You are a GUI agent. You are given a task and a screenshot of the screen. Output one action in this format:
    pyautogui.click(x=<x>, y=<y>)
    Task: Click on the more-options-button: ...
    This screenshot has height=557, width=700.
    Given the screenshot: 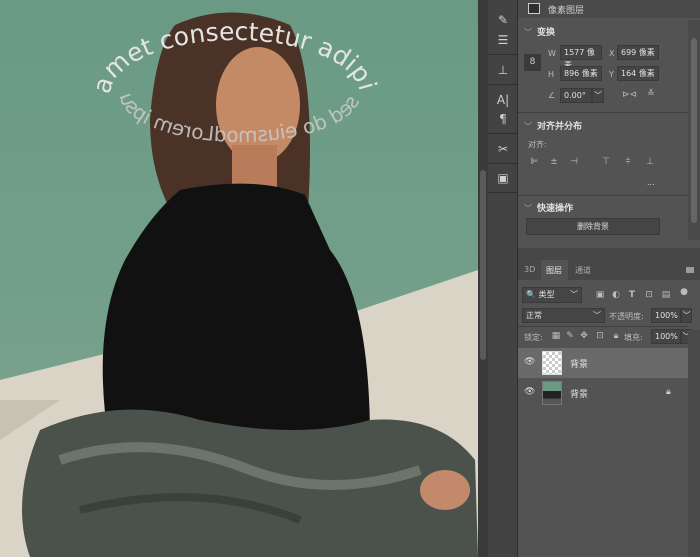 What is the action you would take?
    pyautogui.click(x=651, y=182)
    